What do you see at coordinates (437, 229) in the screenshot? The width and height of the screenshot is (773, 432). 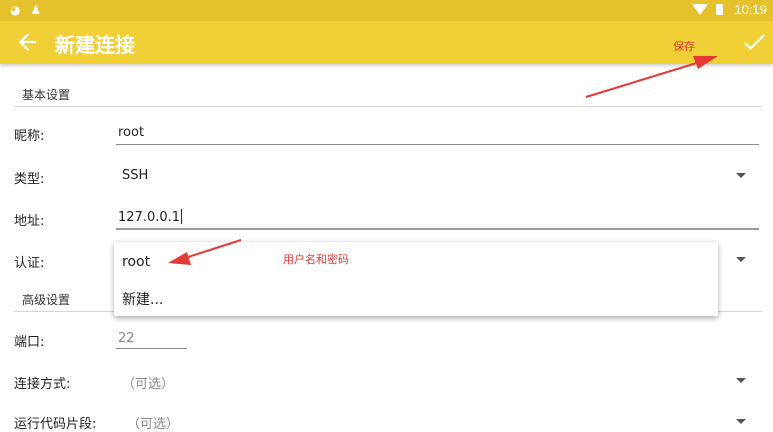 I see `address-underline` at bounding box center [437, 229].